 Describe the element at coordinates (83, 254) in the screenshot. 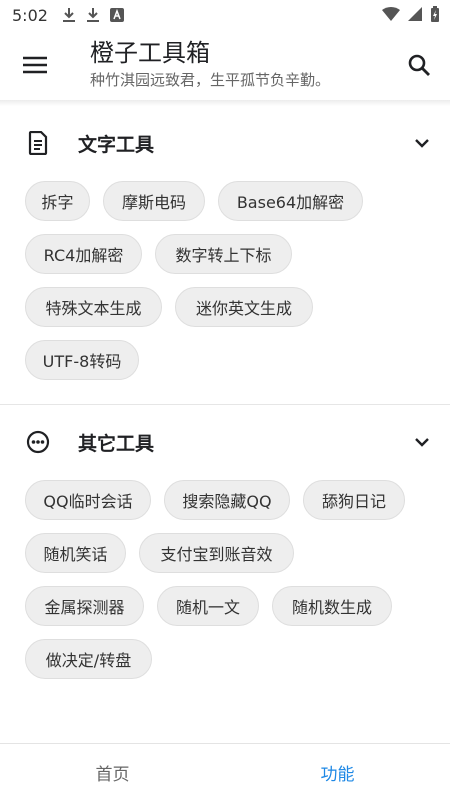

I see `tool-chip: RC4加解密` at that location.